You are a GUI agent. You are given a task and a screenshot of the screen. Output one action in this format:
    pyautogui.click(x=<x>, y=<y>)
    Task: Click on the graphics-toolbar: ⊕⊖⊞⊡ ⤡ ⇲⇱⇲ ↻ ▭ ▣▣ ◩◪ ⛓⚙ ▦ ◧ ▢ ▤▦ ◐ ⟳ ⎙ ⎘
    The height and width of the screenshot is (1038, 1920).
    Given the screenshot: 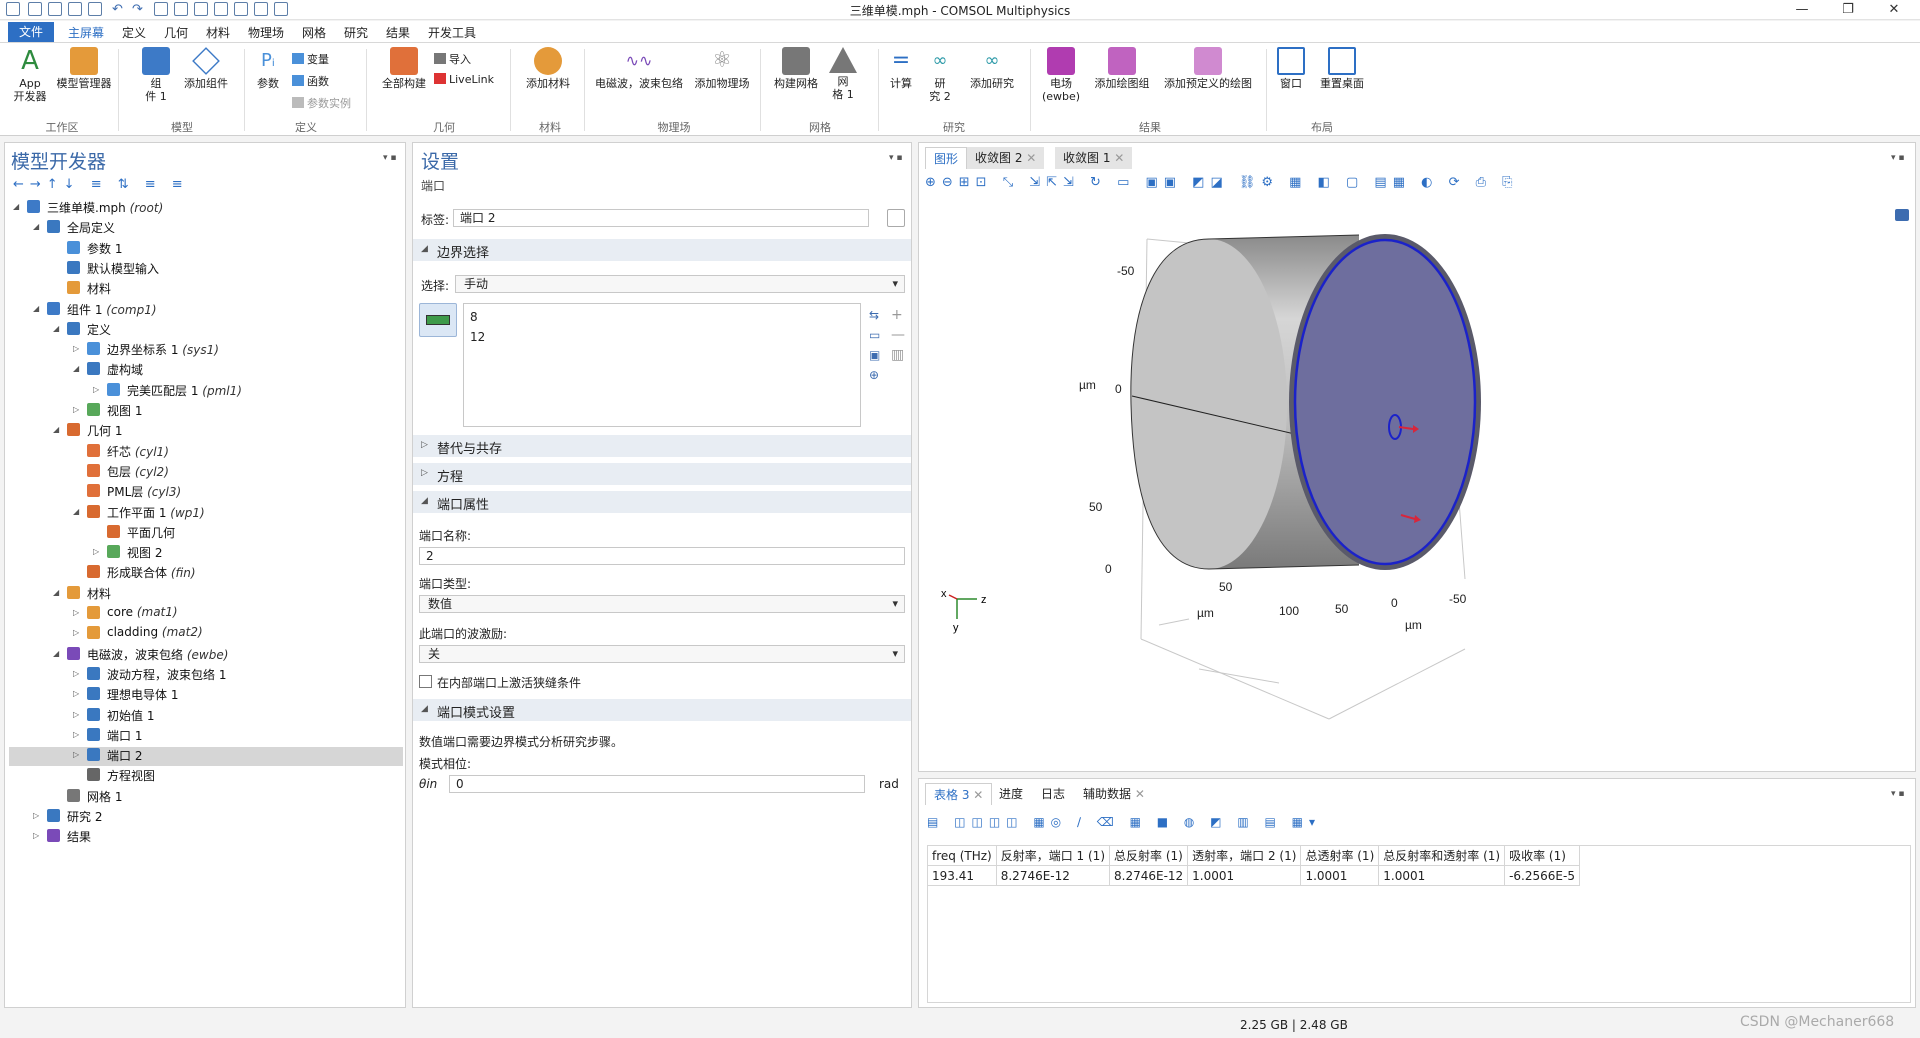 What is the action you would take?
    pyautogui.click(x=1418, y=186)
    